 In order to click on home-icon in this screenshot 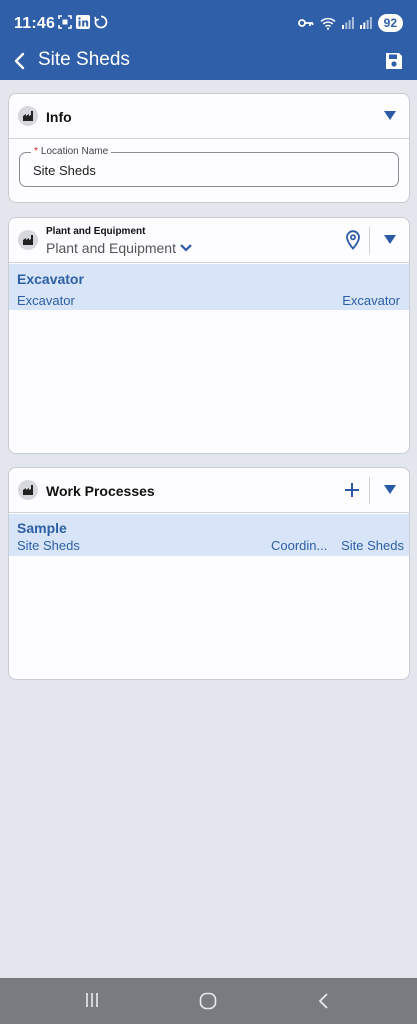, I will do `click(208, 1001)`.